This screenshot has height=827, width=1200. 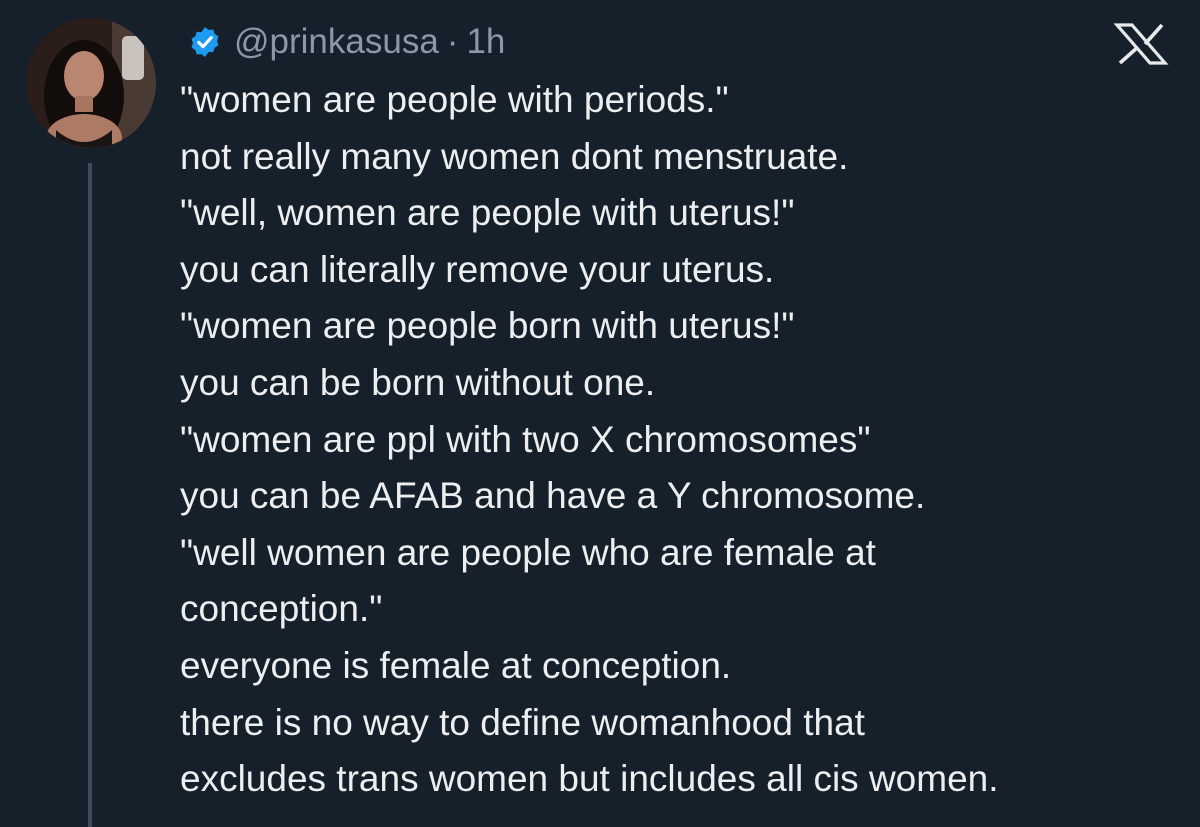 What do you see at coordinates (485, 42) in the screenshot?
I see `timestamp: 1h` at bounding box center [485, 42].